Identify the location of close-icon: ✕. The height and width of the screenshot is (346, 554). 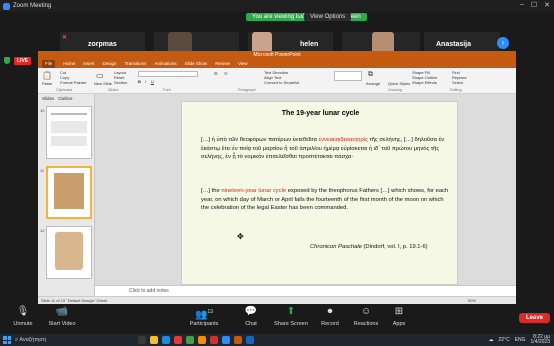
(547, 5).